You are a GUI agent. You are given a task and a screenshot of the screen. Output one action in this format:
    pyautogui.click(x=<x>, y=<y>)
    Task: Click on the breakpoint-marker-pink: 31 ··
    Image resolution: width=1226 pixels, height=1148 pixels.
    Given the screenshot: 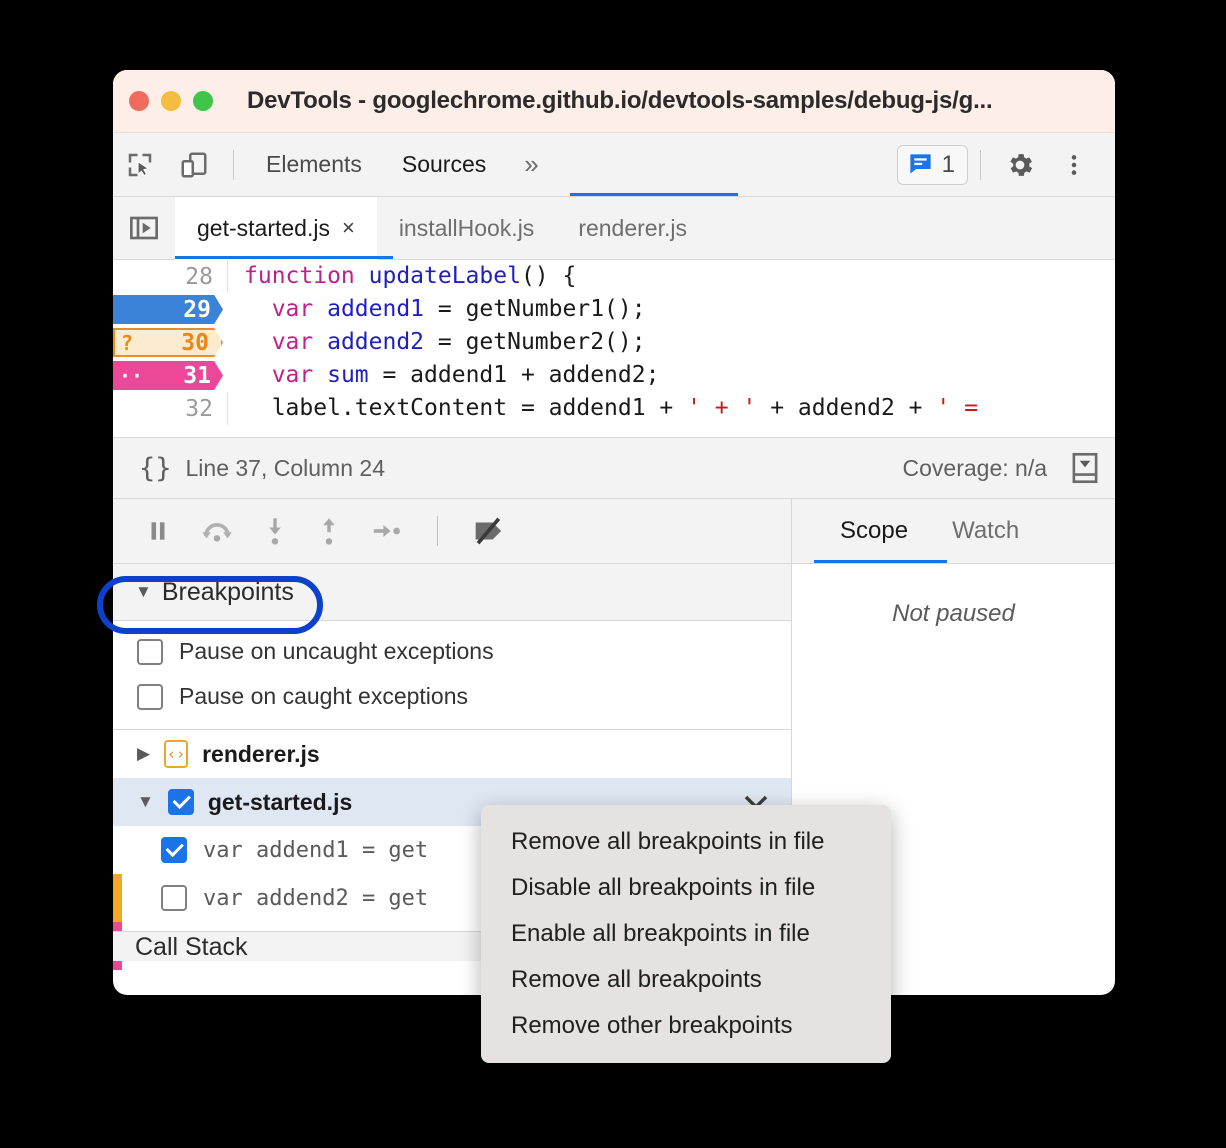 What is the action you would take?
    pyautogui.click(x=168, y=375)
    